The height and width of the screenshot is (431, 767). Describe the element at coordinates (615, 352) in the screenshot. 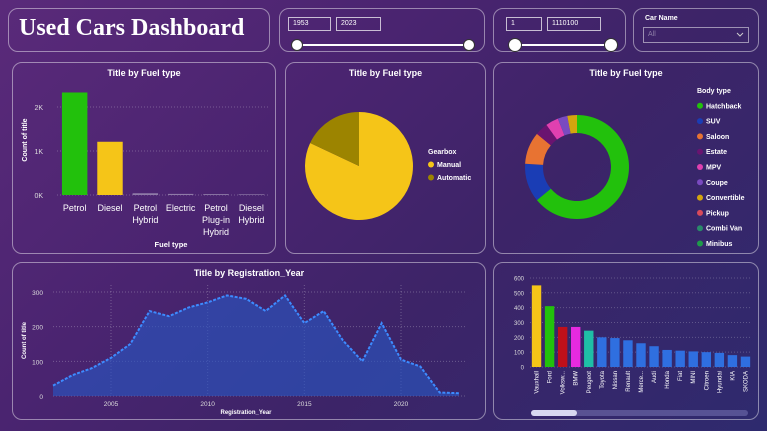

I see `bar-nissan` at that location.